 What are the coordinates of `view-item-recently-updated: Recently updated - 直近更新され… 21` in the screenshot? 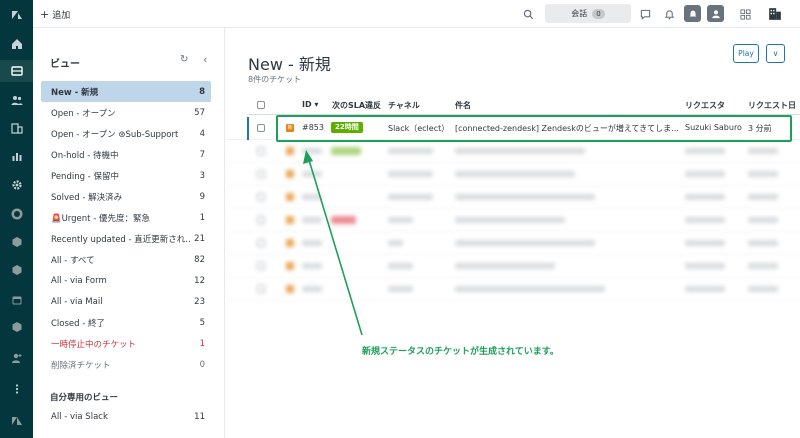 It's located at (126, 238).